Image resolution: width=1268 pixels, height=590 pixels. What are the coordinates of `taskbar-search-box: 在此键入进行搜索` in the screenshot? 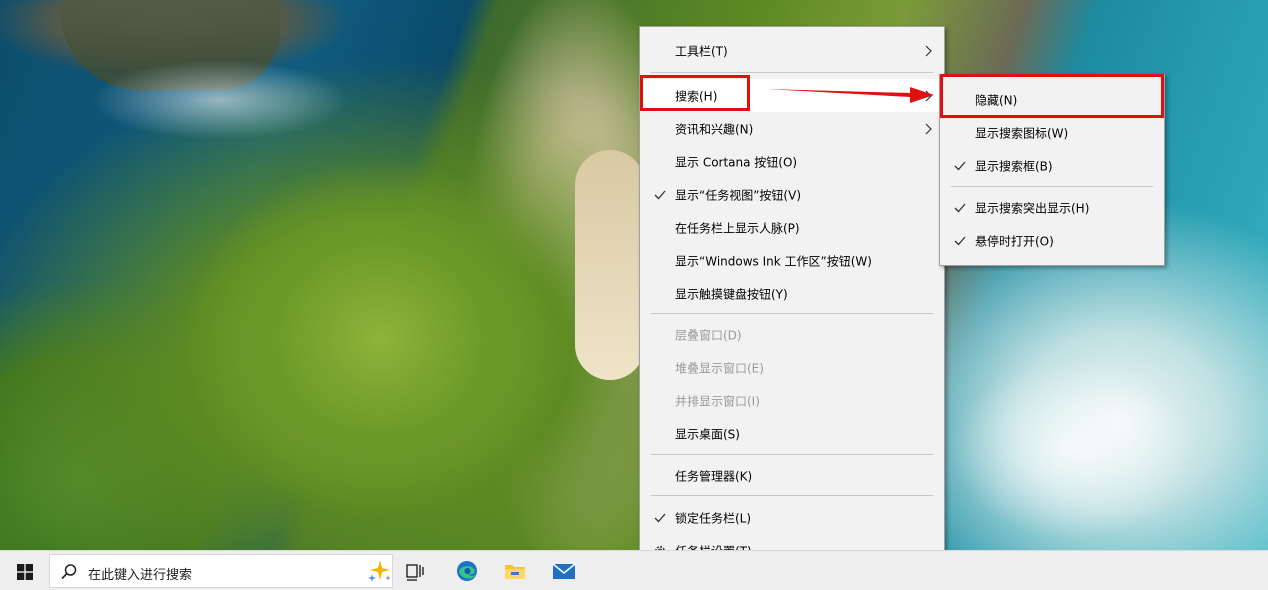 It's located at (221, 571).